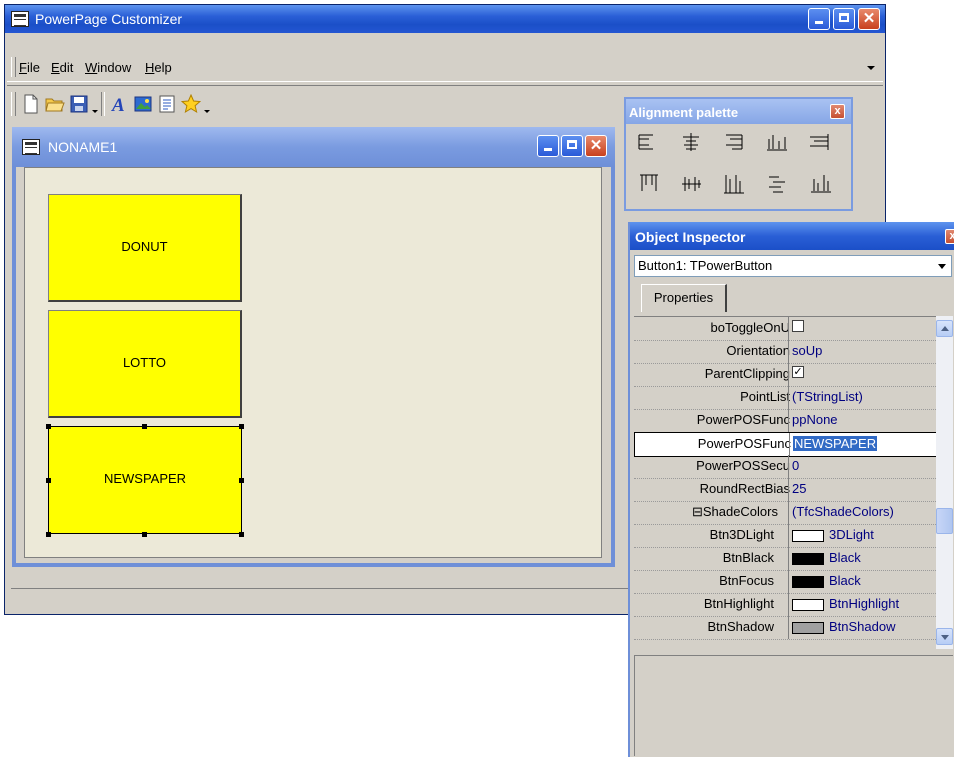  Describe the element at coordinates (944, 328) in the screenshot. I see `scroll-up-icon` at that location.